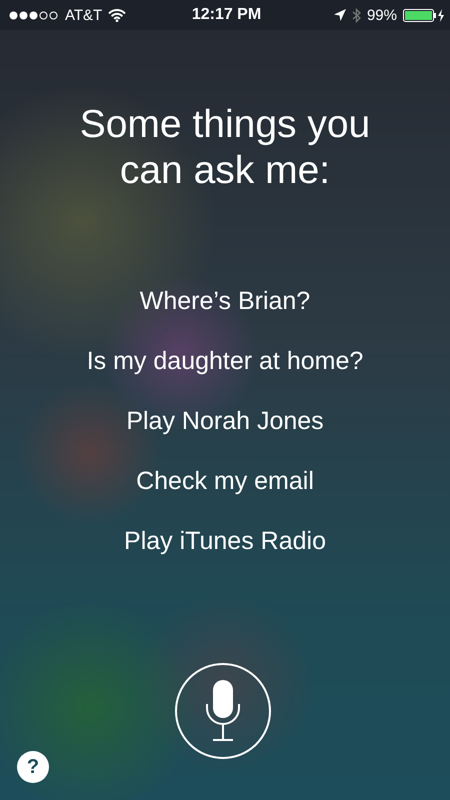  I want to click on suggestion-text: Where’s Brian?, so click(225, 301).